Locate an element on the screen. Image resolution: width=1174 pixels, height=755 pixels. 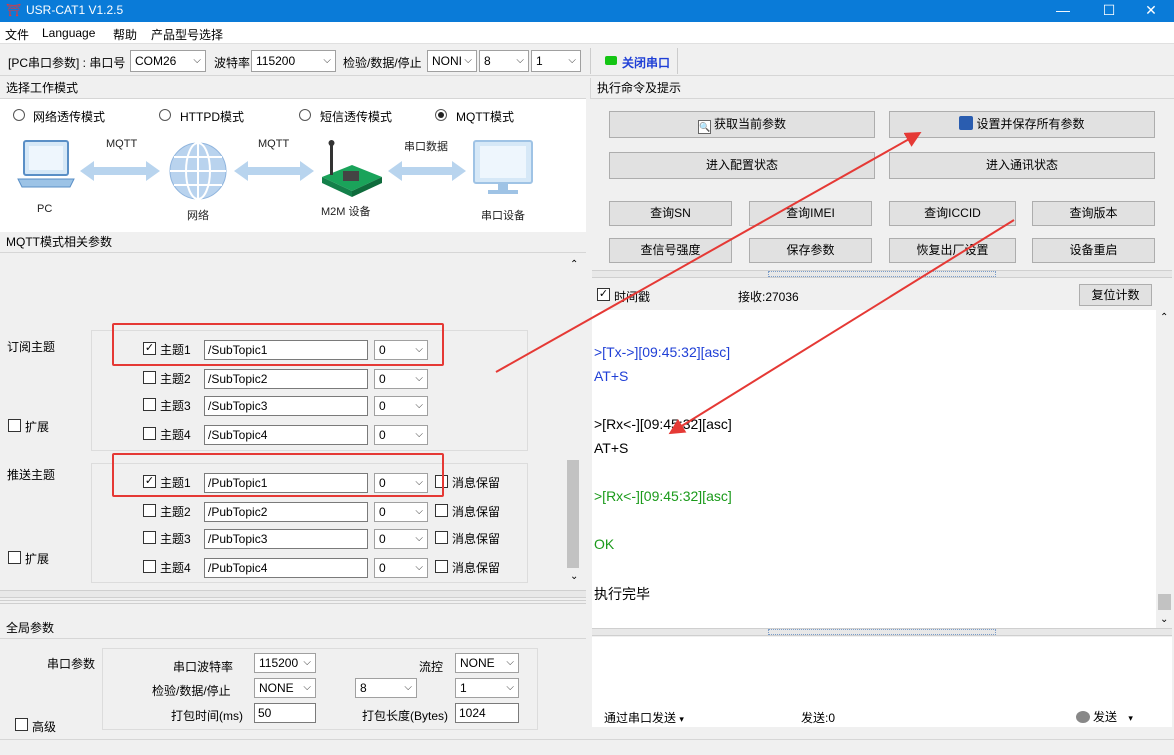
pub-topic3-qos-select: 0 ⌵ is located at coordinates (401, 539).